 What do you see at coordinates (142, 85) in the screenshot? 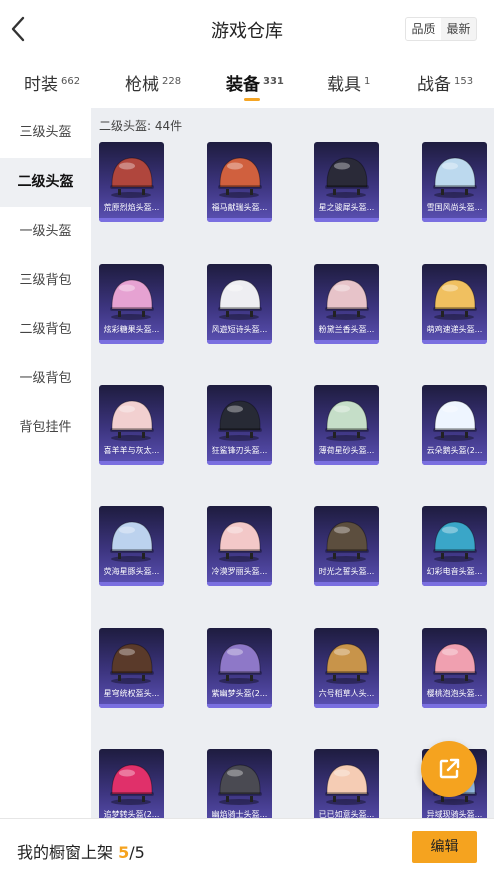
I see `tab-label: 枪械` at bounding box center [142, 85].